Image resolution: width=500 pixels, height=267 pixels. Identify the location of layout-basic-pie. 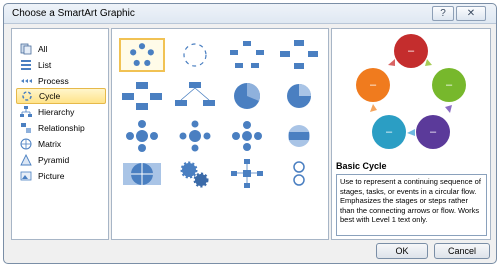
(142, 174).